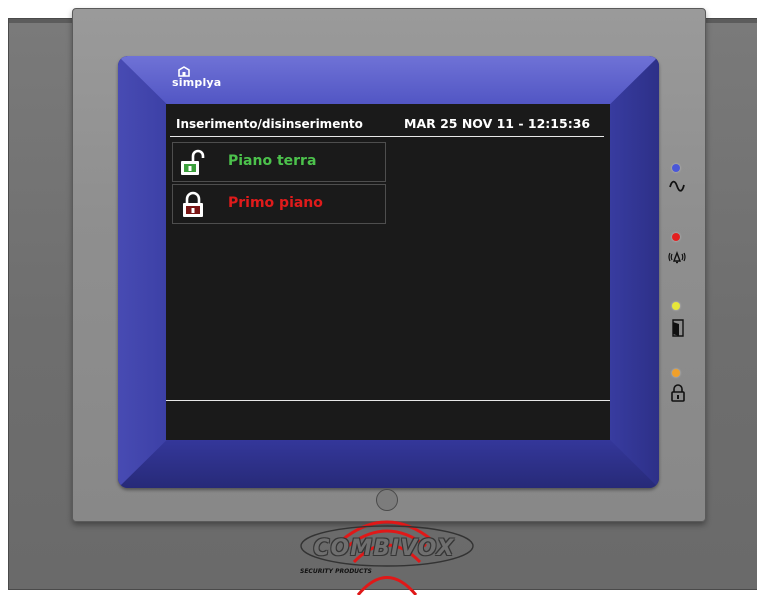 This screenshot has height=595, width=757. I want to click on door-icon, so click(678, 328).